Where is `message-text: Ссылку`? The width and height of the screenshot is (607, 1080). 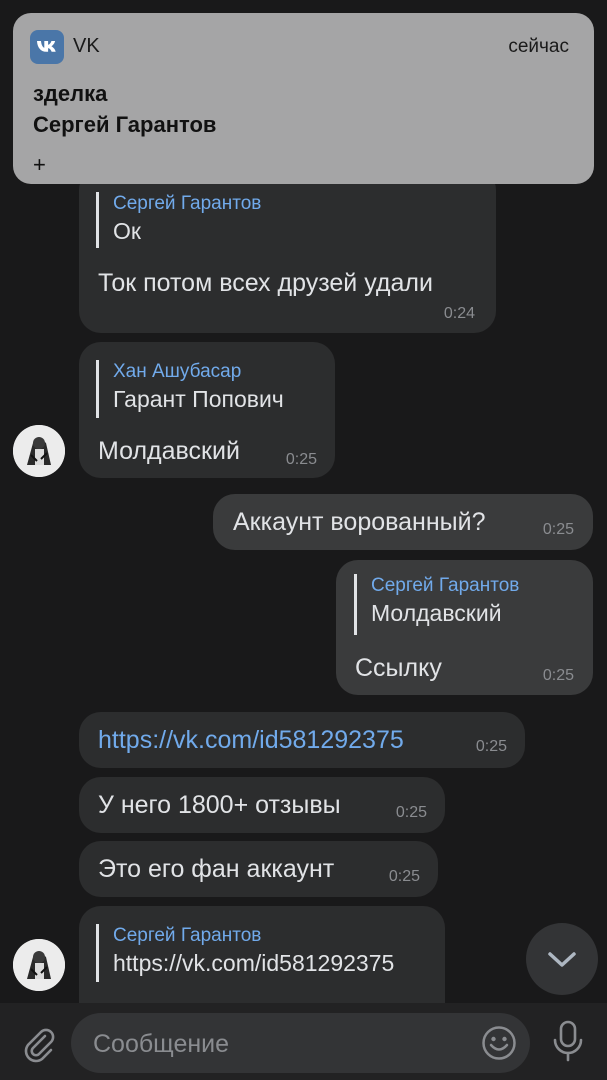 message-text: Ссылку is located at coordinates (398, 668).